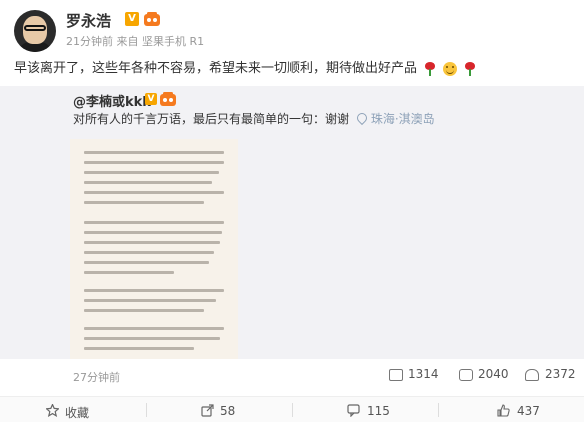 The width and height of the screenshot is (584, 422). What do you see at coordinates (403, 119) in the screenshot?
I see `location-label: 珠海·淇澳岛` at bounding box center [403, 119].